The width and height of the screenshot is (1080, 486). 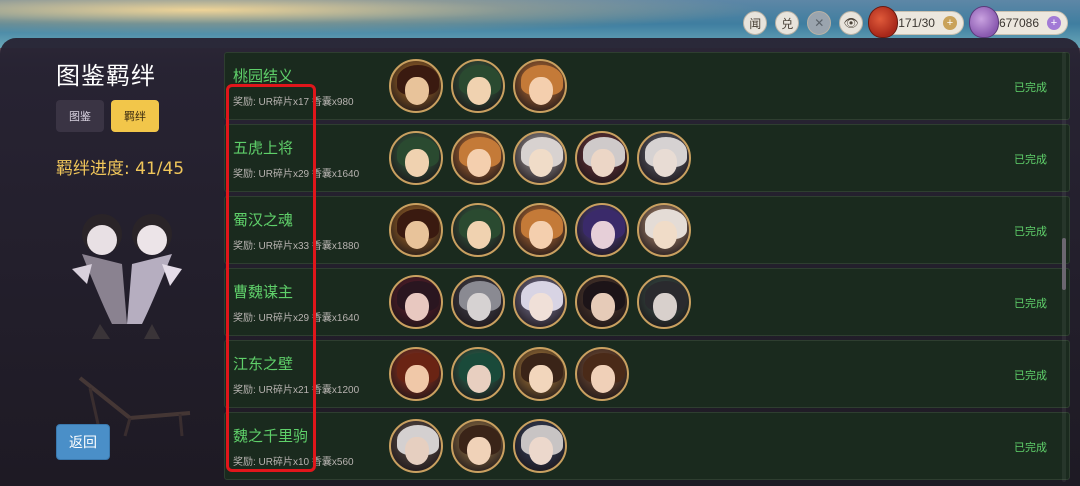 I want to click on purple-bag-icon, so click(x=983, y=22).